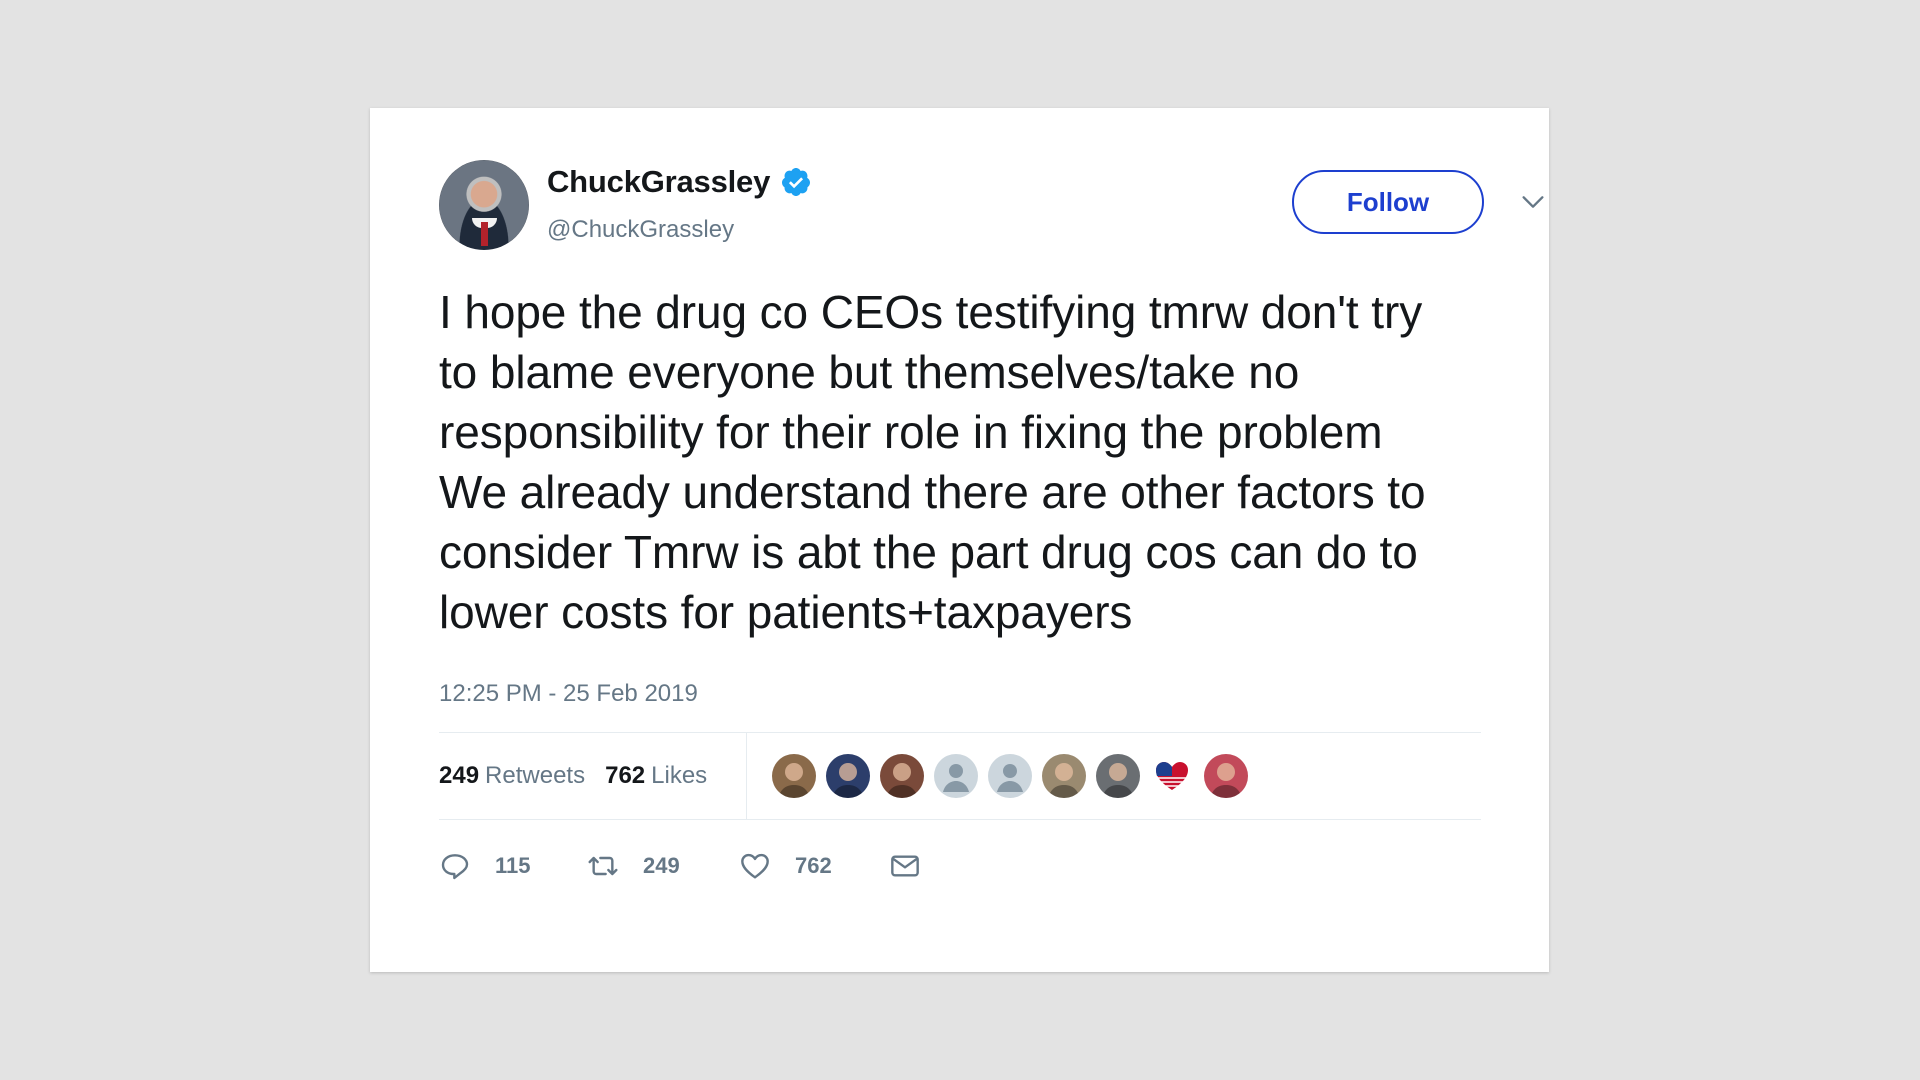  What do you see at coordinates (755, 866) in the screenshot?
I see `heart-icon` at bounding box center [755, 866].